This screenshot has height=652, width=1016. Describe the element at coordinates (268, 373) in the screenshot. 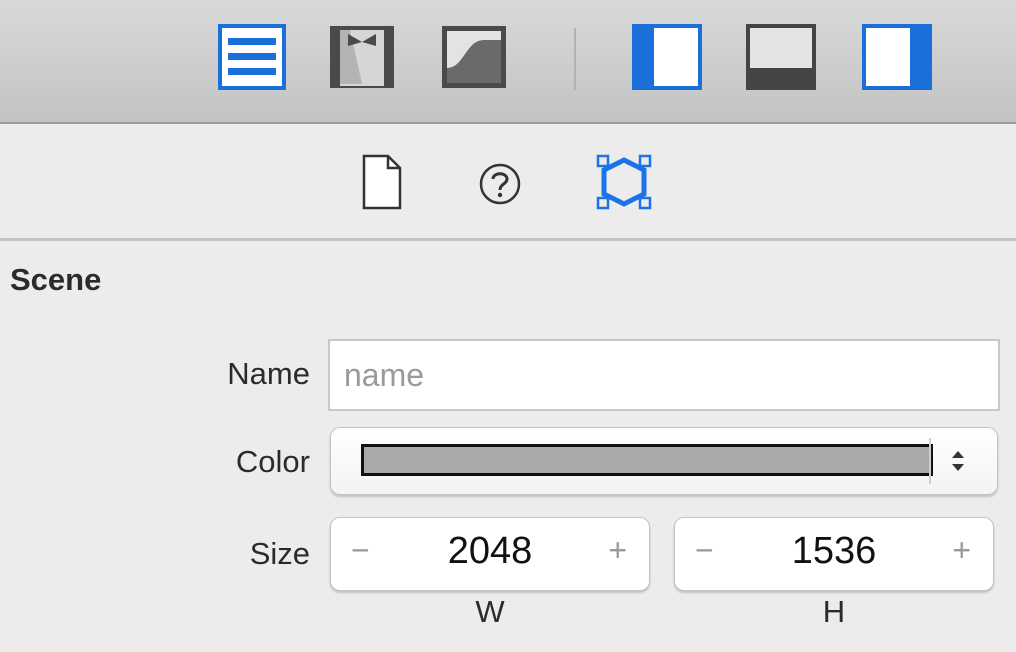

I see `name-label: Name` at that location.